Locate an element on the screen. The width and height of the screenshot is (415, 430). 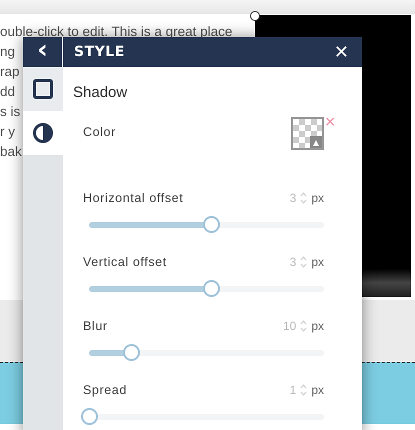
text-line: r y is located at coordinates (7, 132).